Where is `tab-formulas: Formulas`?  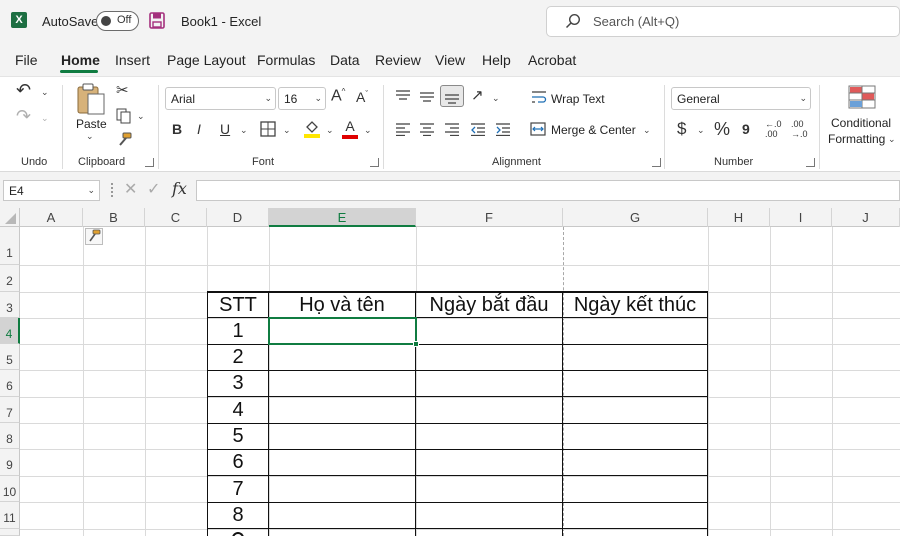 tab-formulas: Formulas is located at coordinates (286, 60).